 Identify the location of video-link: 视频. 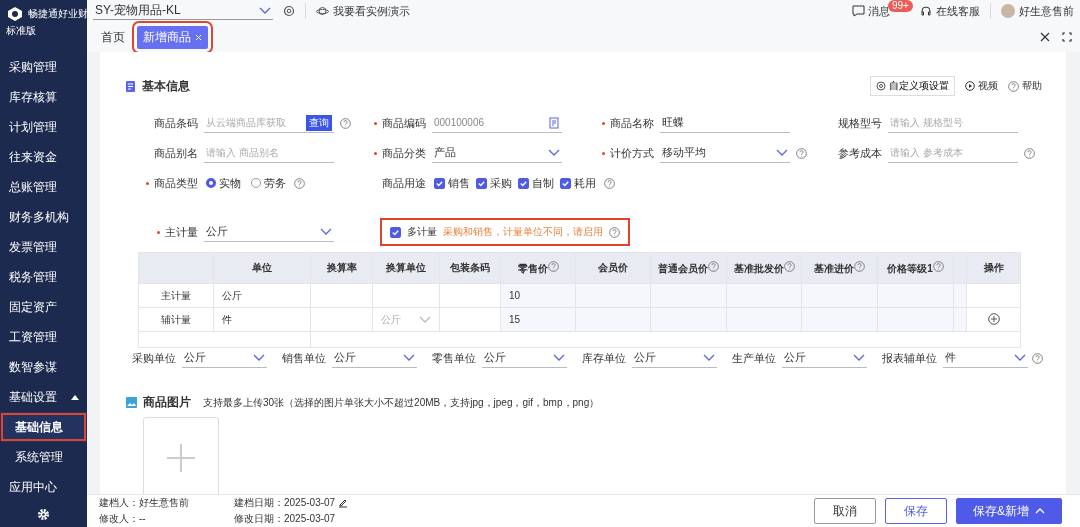
(988, 86).